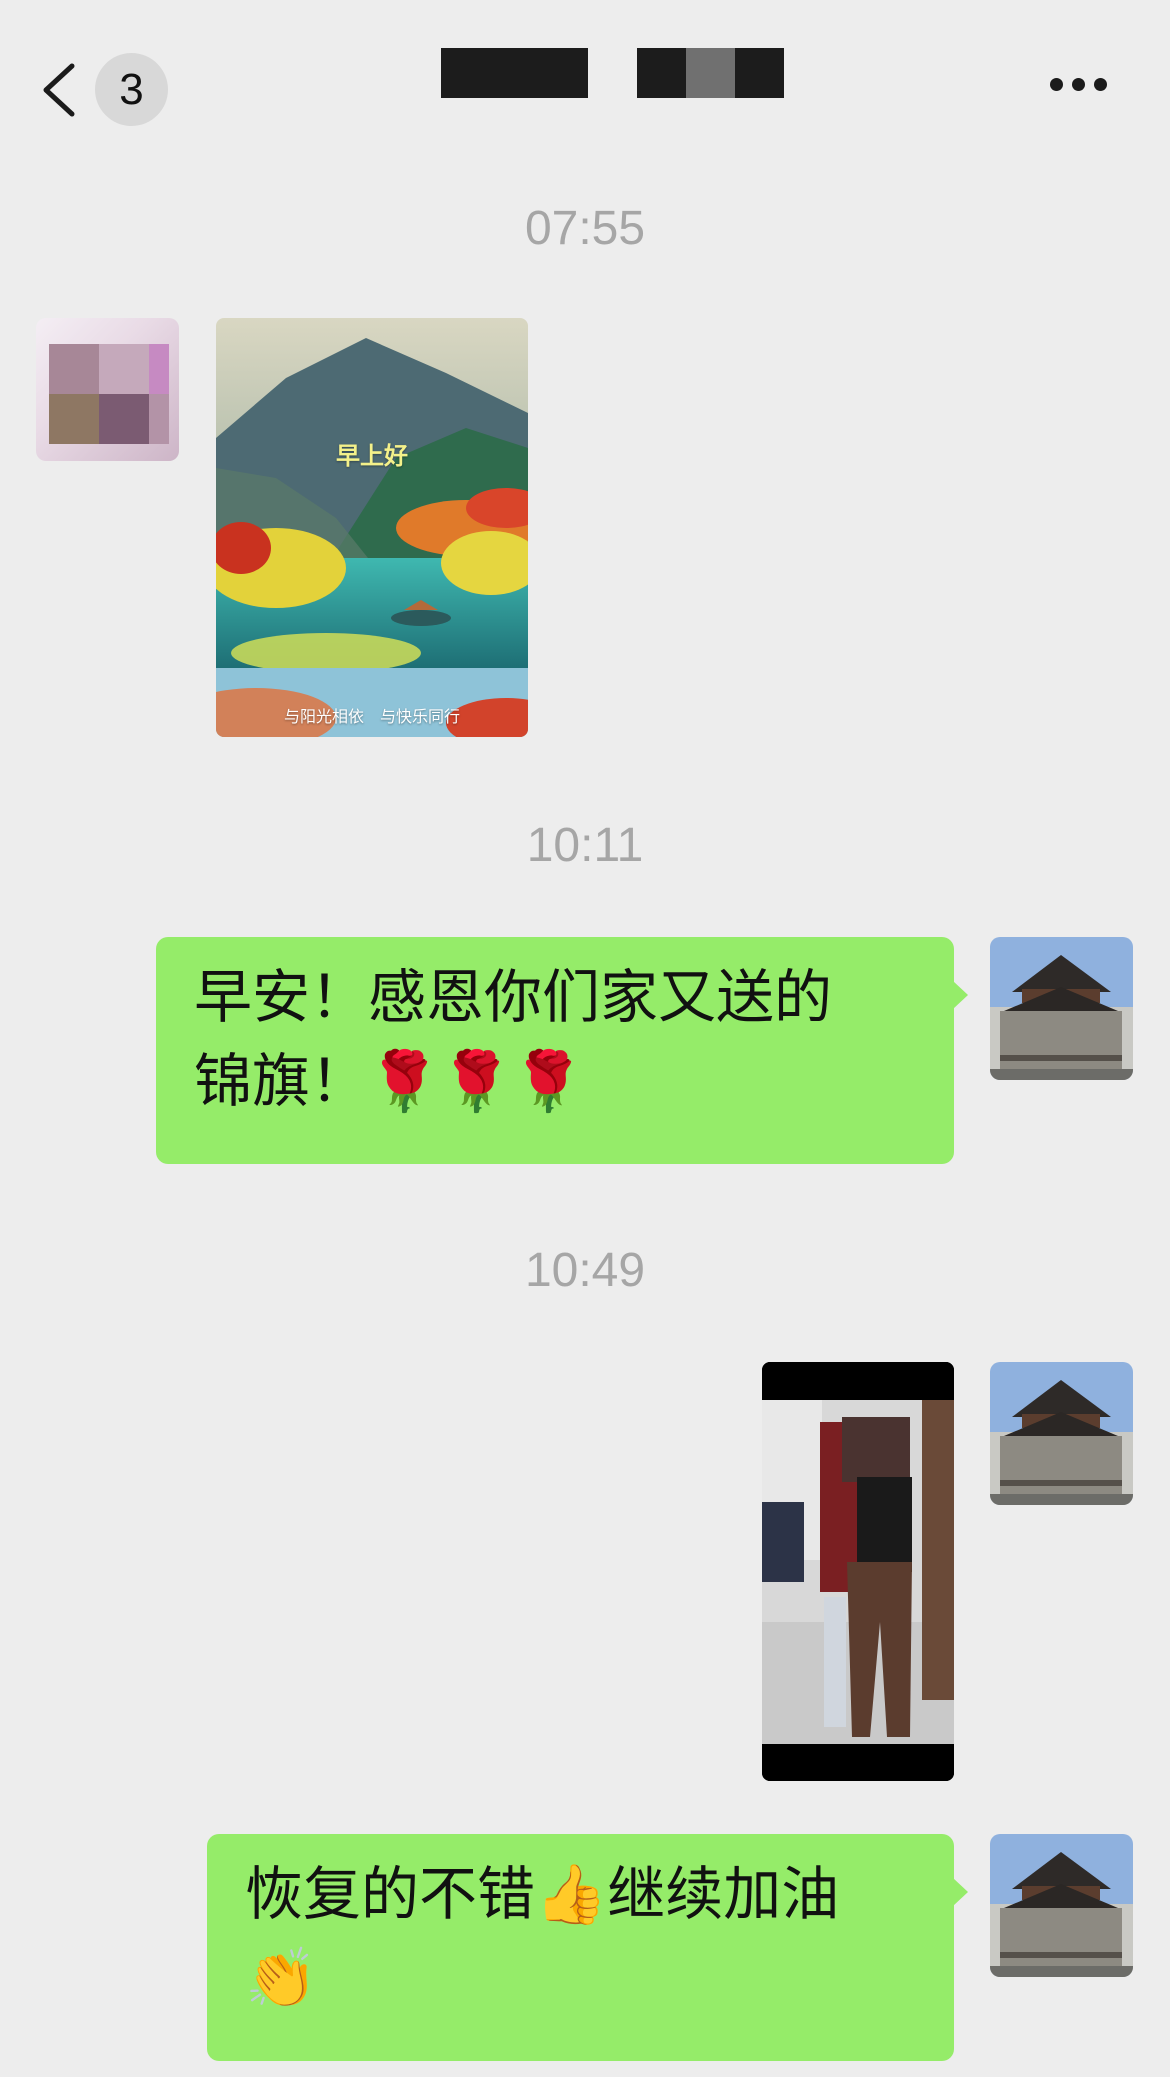 The height and width of the screenshot is (2077, 1170). I want to click on contact-avatar, so click(107, 389).